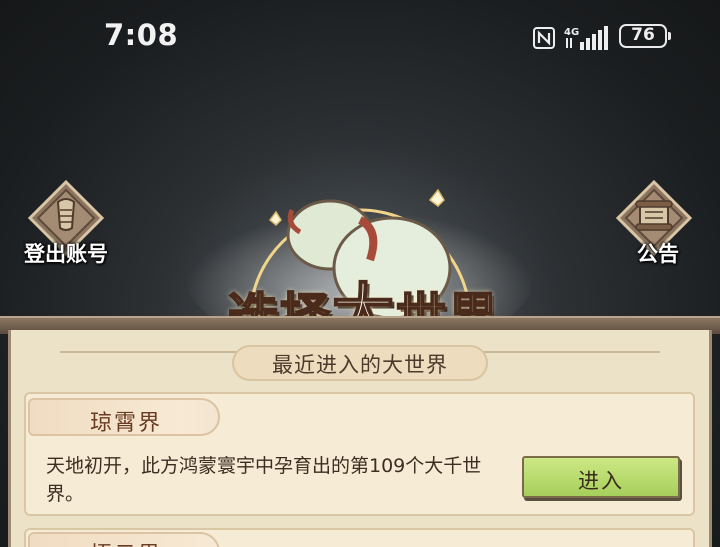  I want to click on notice-button: 公告, so click(654, 230).